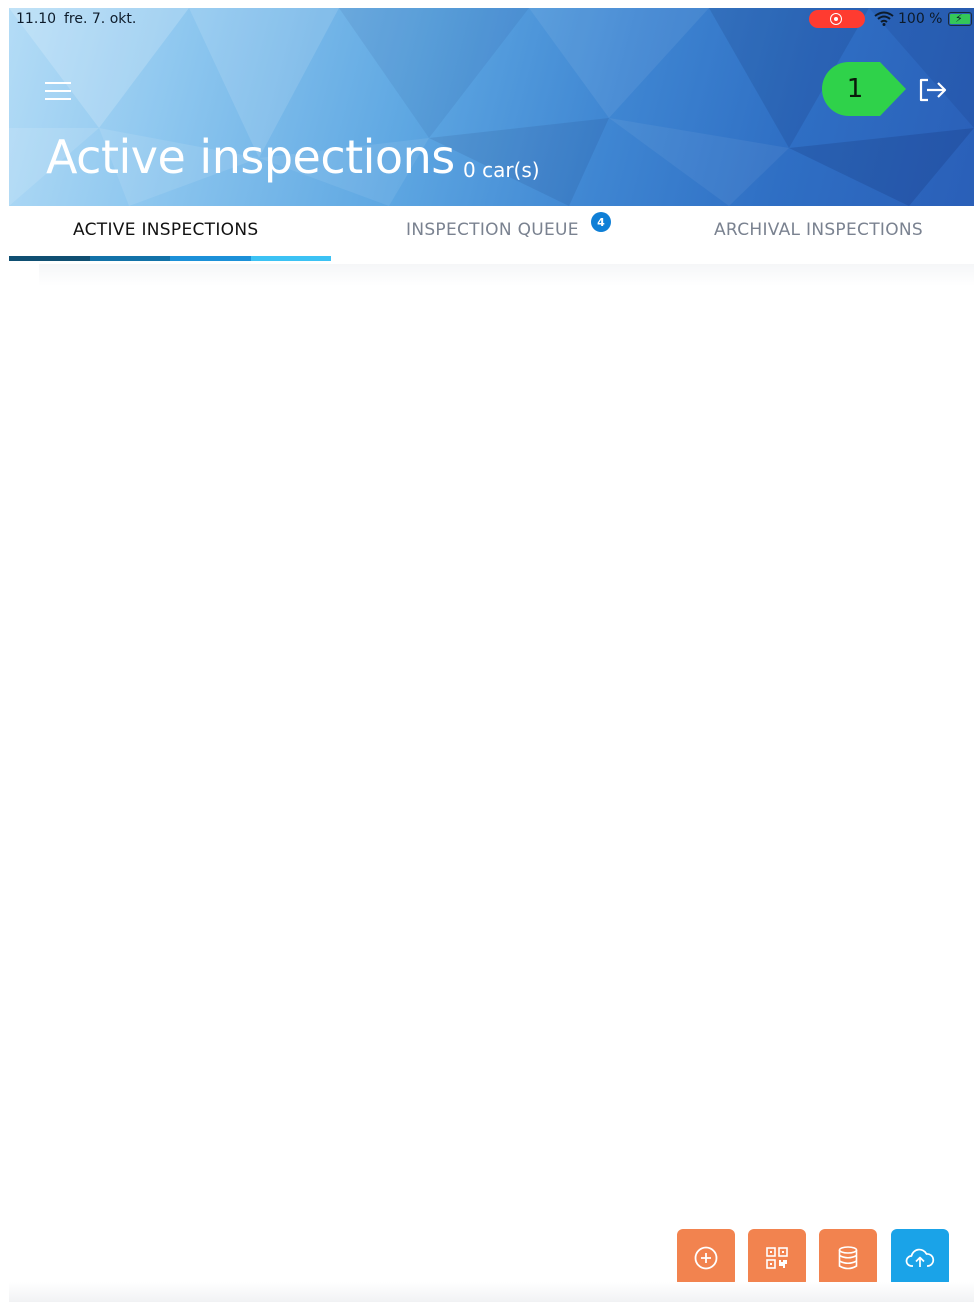 The width and height of the screenshot is (974, 1302). I want to click on cloud-upload-icon, so click(920, 1257).